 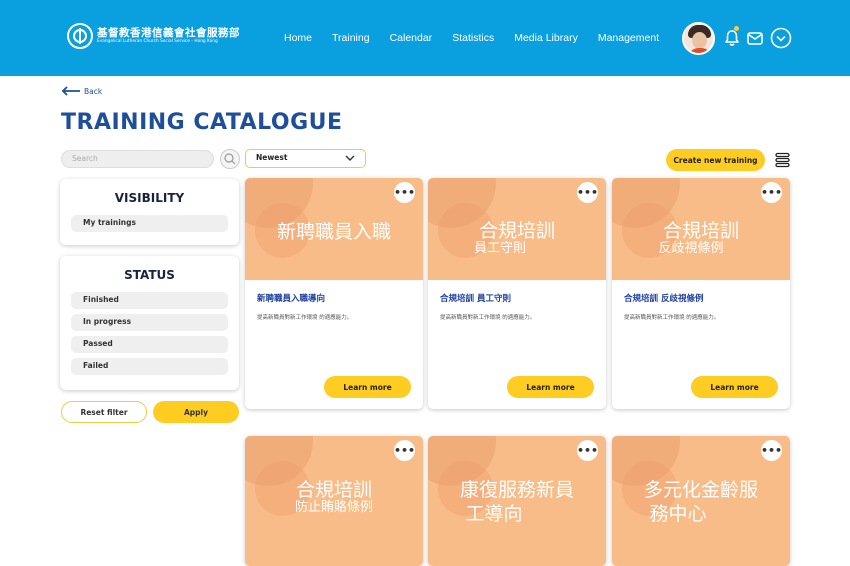 I want to click on card-image-title: 新聘職員入職, so click(x=333, y=232).